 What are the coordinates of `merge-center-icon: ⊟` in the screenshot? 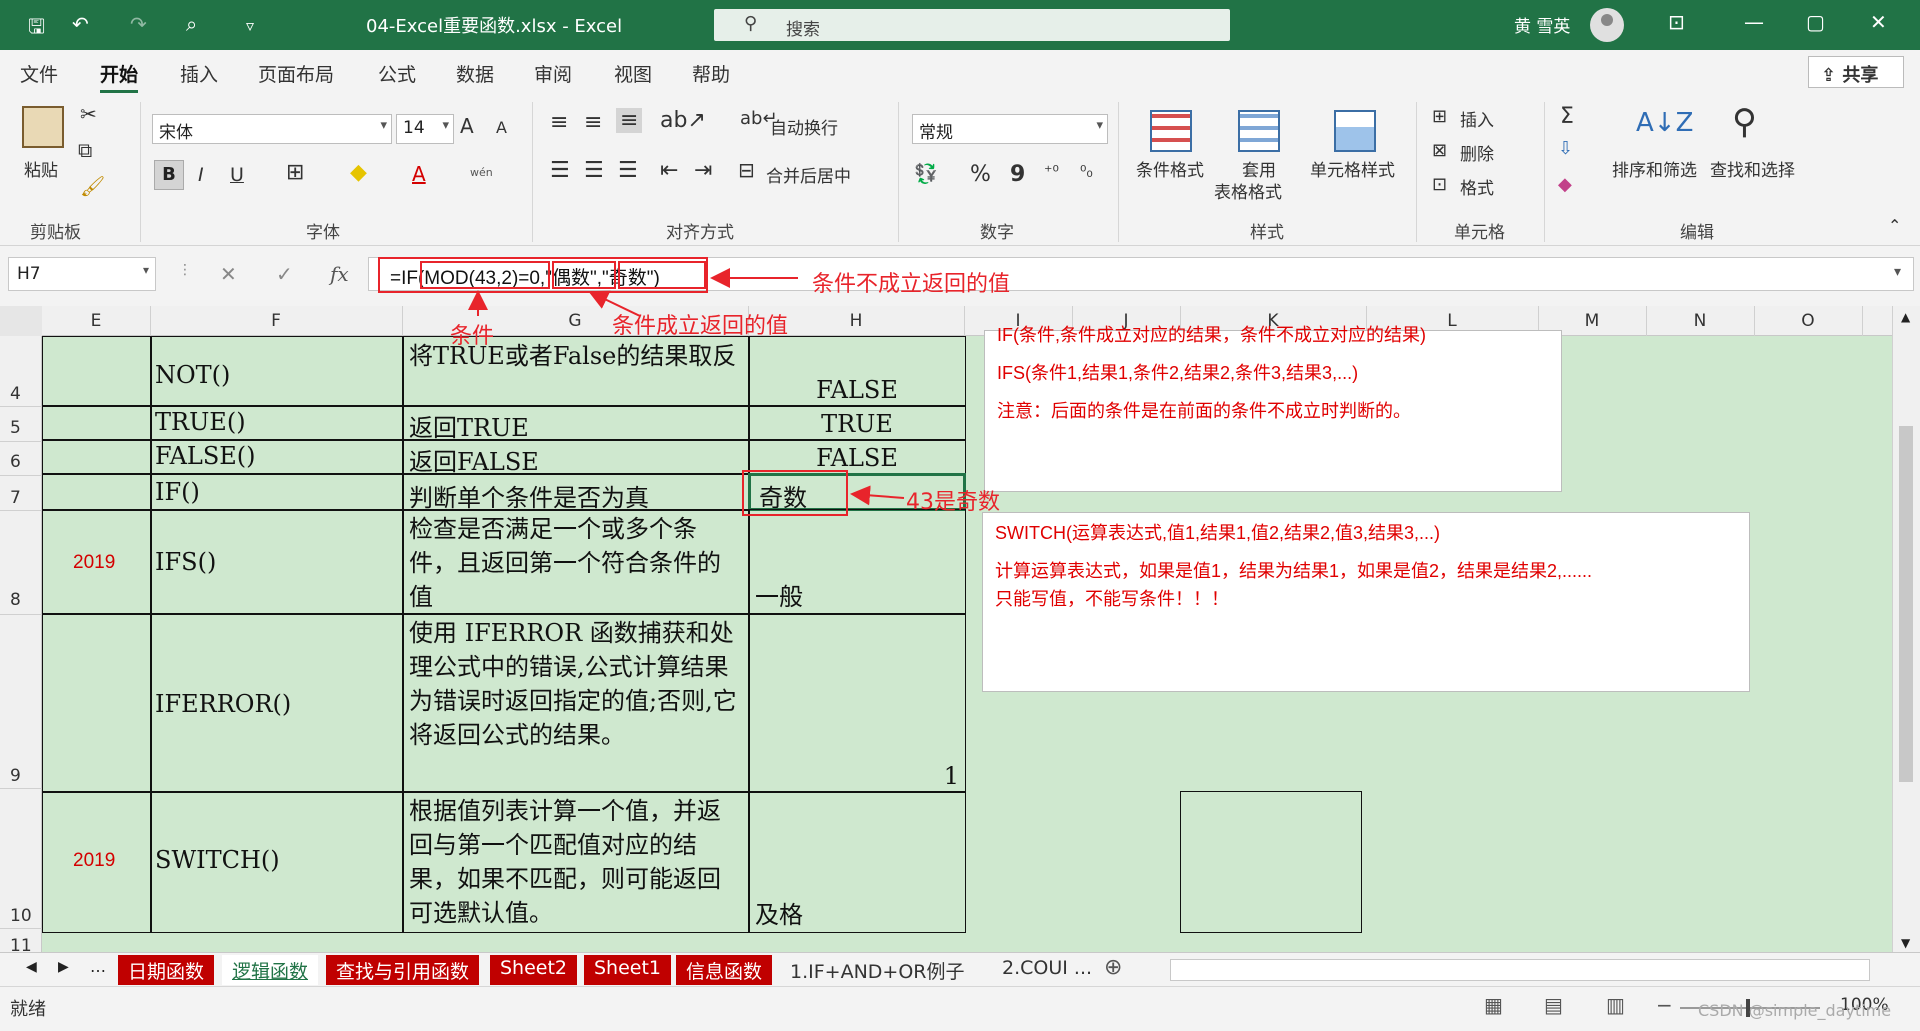 It's located at (746, 170).